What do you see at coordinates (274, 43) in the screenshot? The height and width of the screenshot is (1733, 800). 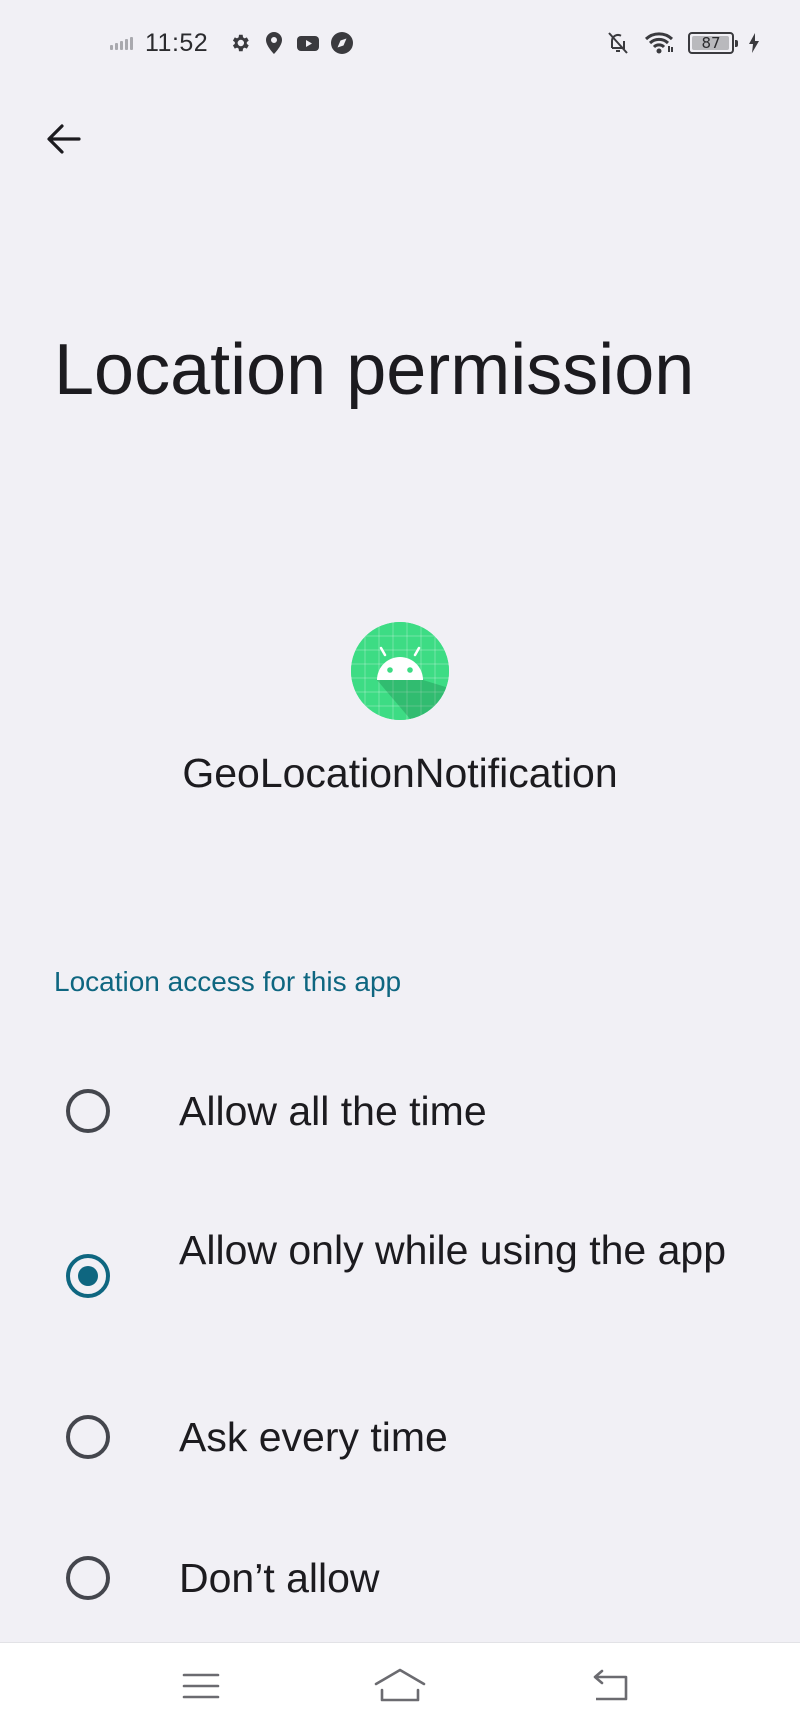 I see `location-pin-icon` at bounding box center [274, 43].